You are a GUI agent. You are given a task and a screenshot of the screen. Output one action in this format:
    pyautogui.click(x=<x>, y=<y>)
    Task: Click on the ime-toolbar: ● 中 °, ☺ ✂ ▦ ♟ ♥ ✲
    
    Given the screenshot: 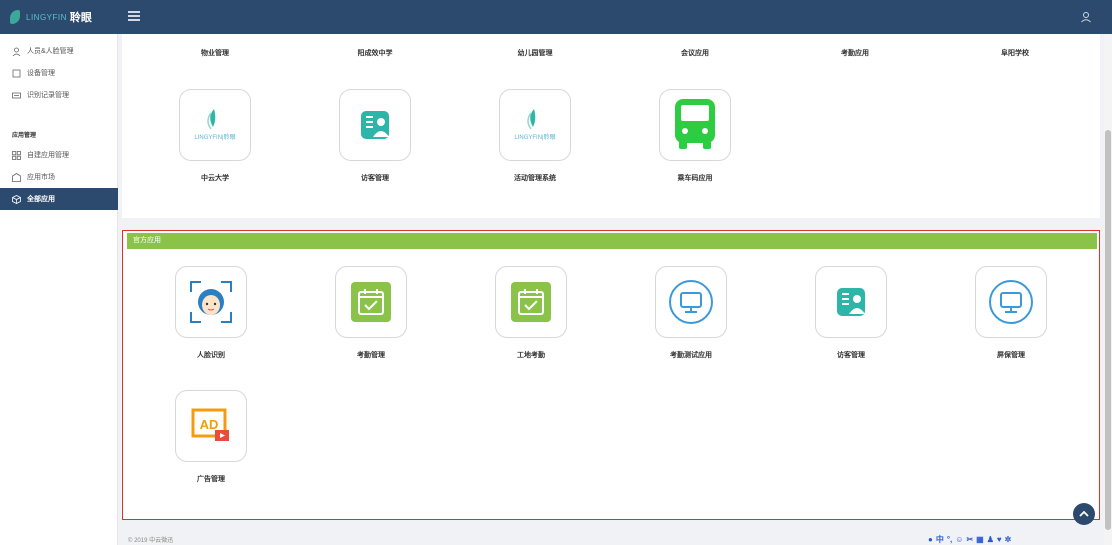 What is the action you would take?
    pyautogui.click(x=992, y=539)
    